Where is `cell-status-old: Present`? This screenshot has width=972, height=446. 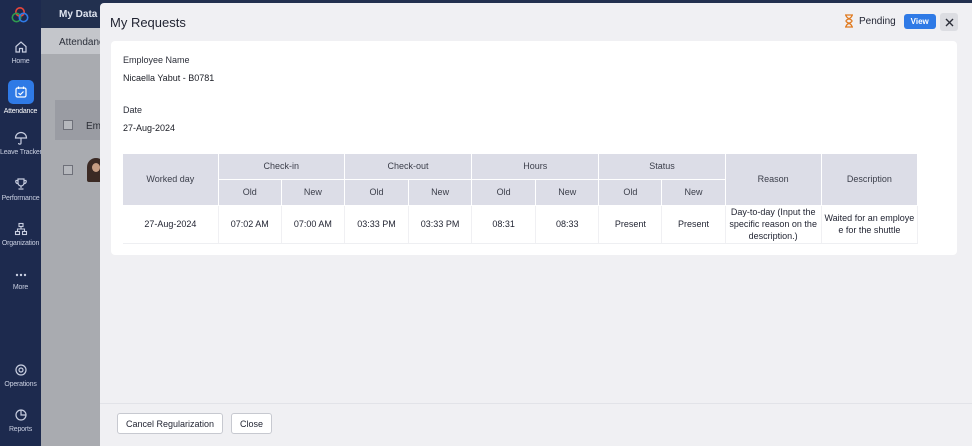
cell-status-old: Present is located at coordinates (630, 224).